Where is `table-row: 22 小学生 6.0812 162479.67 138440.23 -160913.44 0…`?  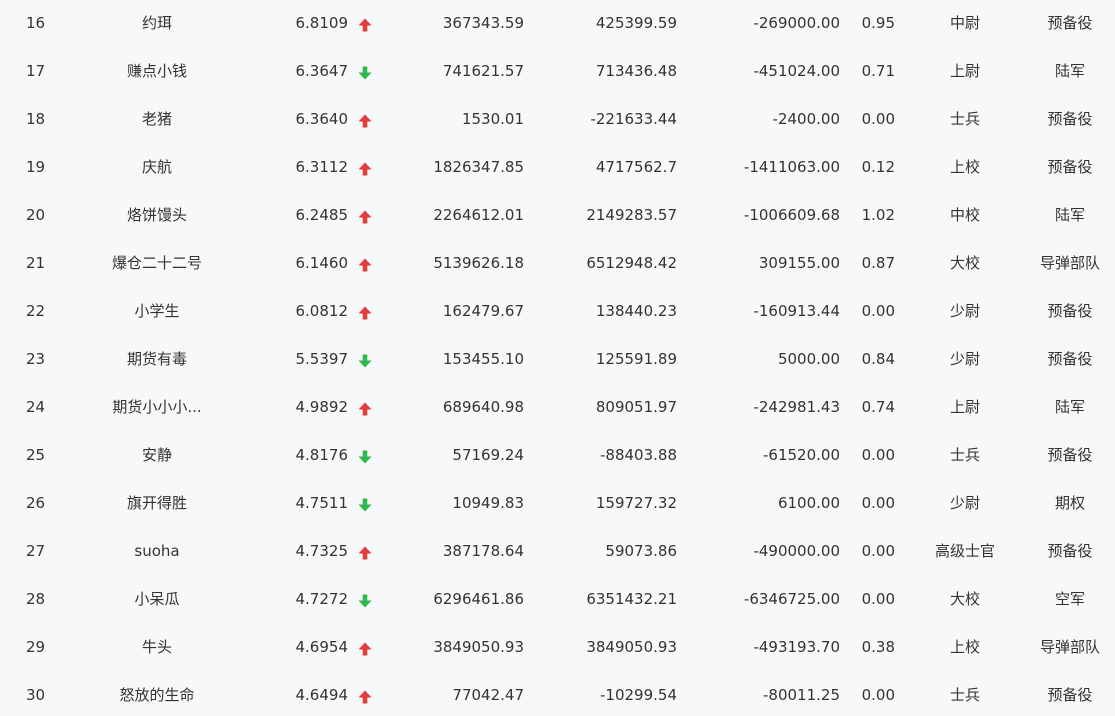 table-row: 22 小学生 6.0812 162479.67 138440.23 -160913.44 0… is located at coordinates (557, 311).